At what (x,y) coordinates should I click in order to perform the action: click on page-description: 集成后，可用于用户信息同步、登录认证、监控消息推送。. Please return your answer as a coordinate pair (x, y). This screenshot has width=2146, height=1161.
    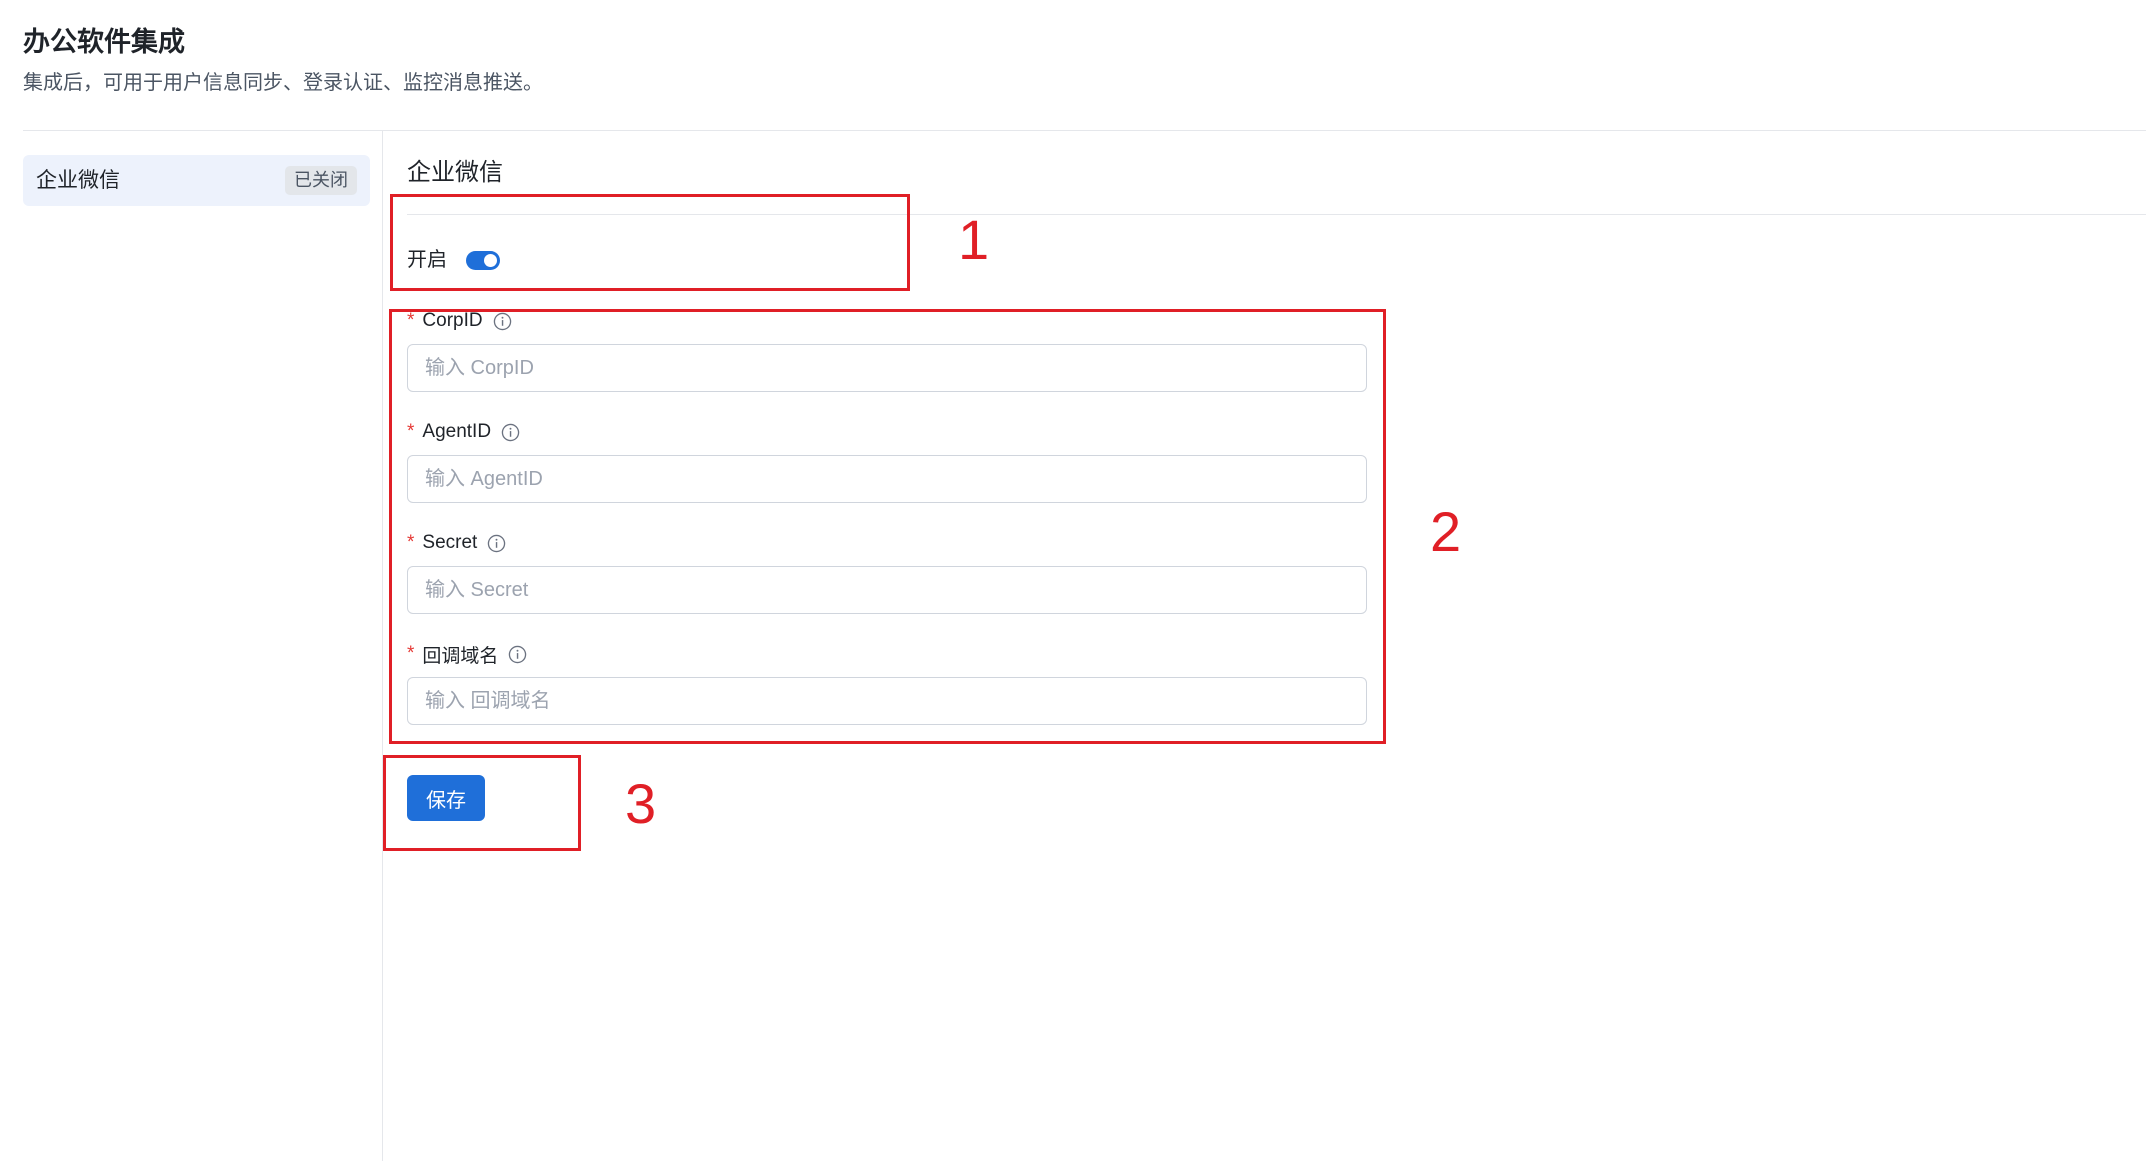
    Looking at the image, I should click on (283, 83).